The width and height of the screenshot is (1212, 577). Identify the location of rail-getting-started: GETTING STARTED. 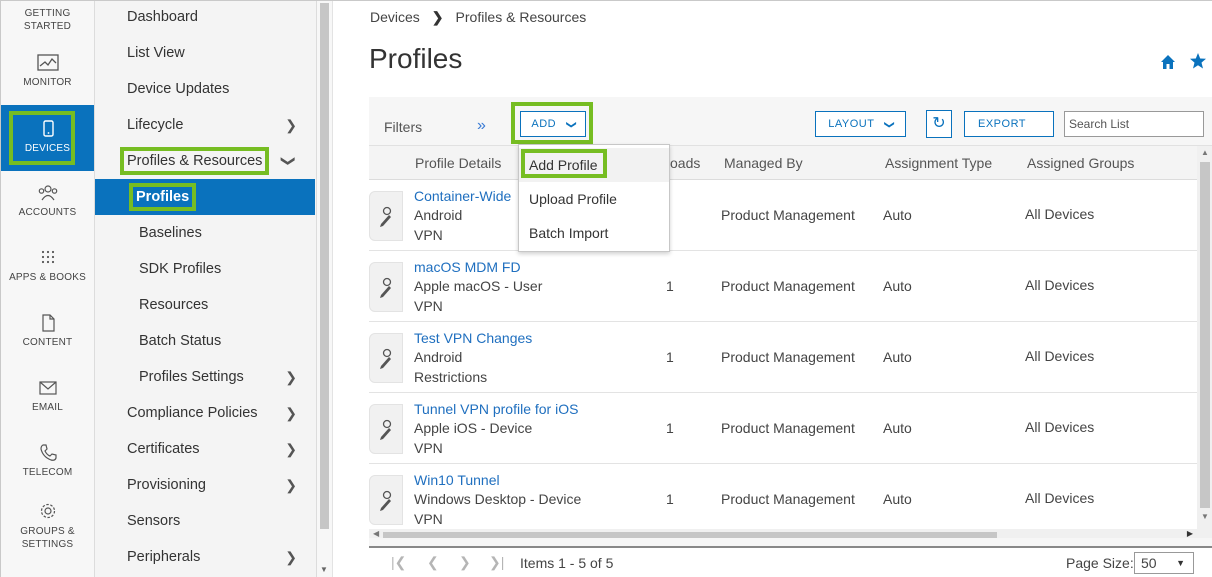
(47, 20).